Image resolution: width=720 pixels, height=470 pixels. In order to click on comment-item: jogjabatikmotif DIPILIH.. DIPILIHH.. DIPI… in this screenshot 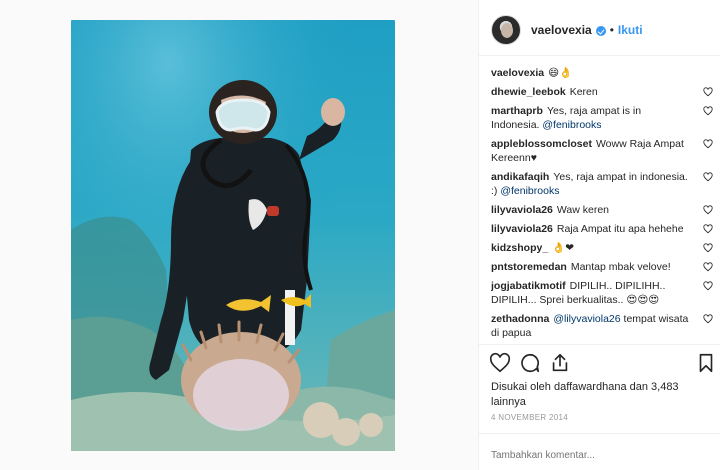, I will do `click(604, 293)`.